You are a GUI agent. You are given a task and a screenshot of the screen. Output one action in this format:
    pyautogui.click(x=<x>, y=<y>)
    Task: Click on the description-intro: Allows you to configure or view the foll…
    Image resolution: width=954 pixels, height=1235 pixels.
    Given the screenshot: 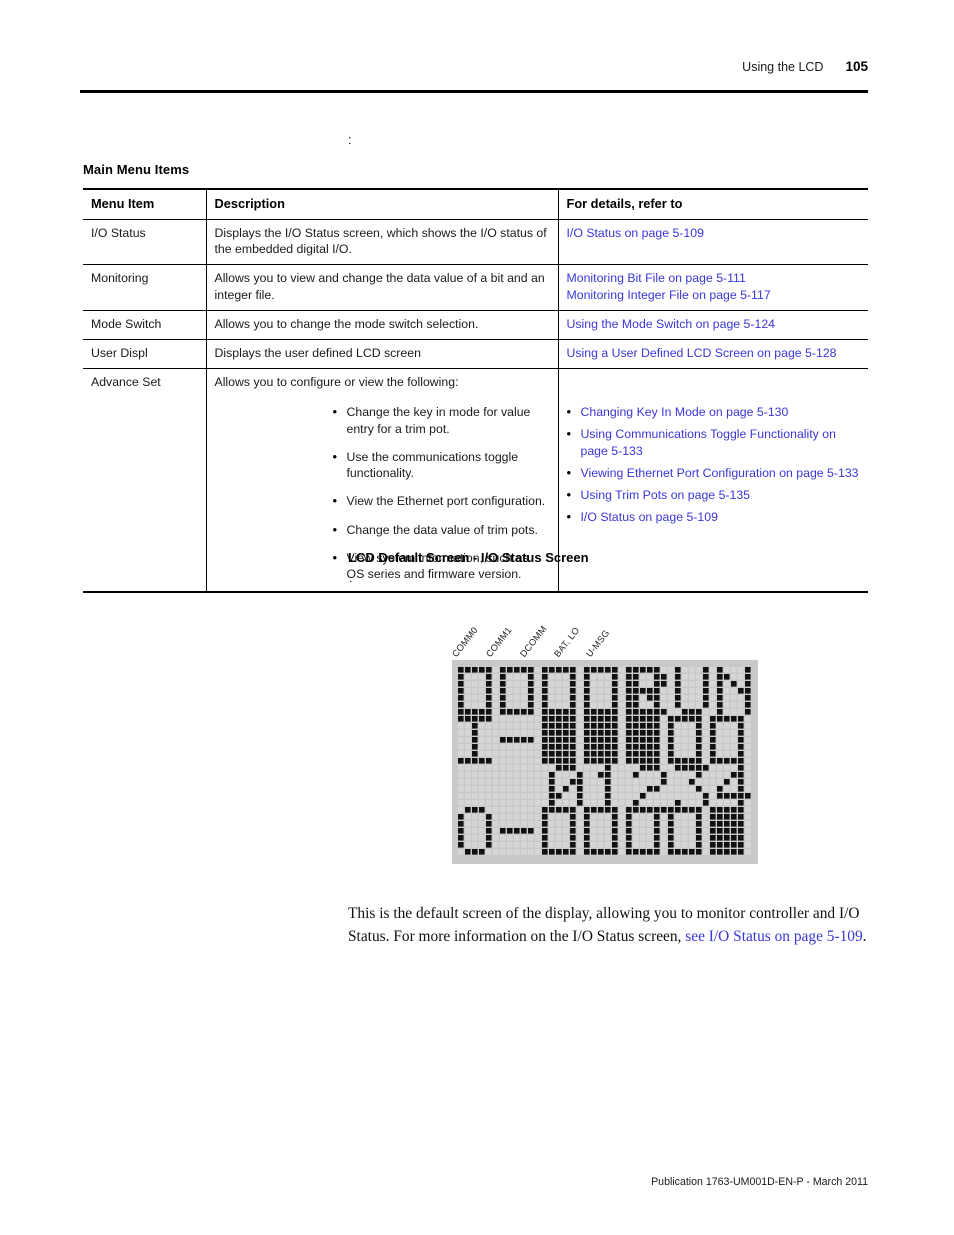 What is the action you would take?
    pyautogui.click(x=336, y=382)
    